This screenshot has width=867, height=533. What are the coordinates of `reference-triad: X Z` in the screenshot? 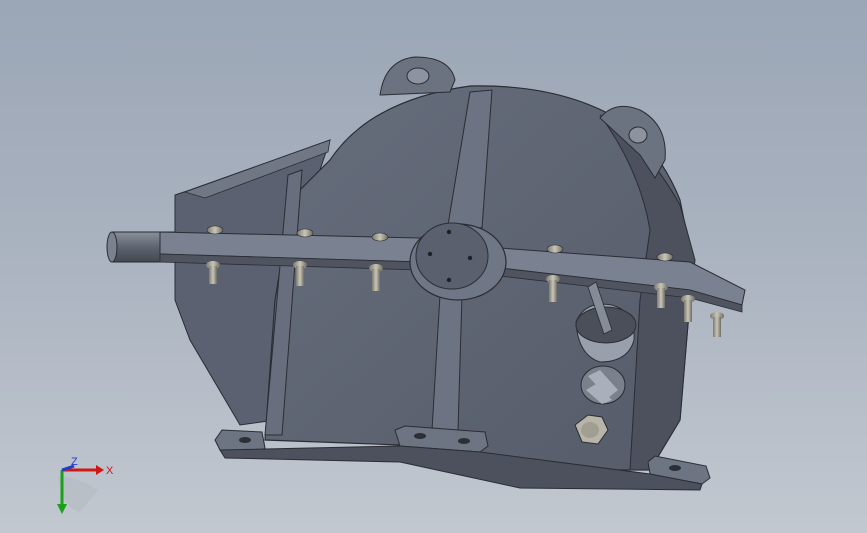 It's located at (85, 485).